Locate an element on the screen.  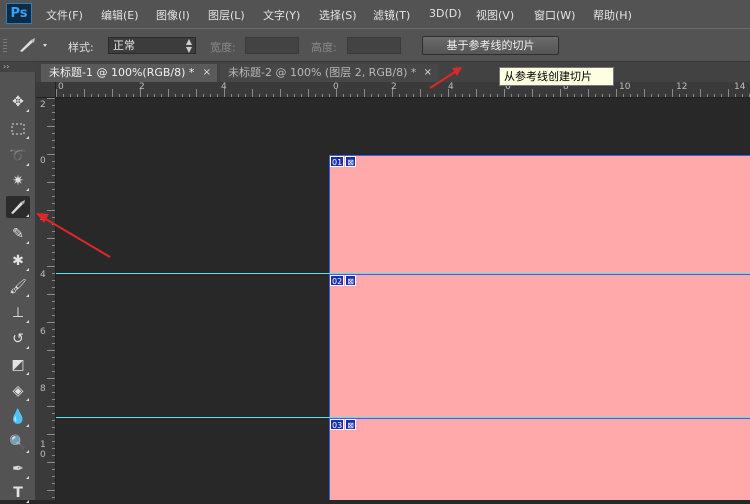
slice-badge: 02 ⊠ is located at coordinates (343, 280).